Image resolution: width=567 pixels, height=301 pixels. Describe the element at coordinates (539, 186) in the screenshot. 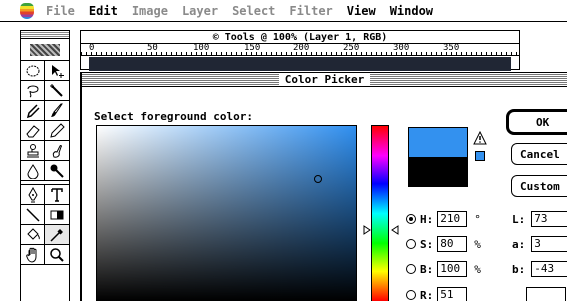

I see `custom-button: Custom` at that location.